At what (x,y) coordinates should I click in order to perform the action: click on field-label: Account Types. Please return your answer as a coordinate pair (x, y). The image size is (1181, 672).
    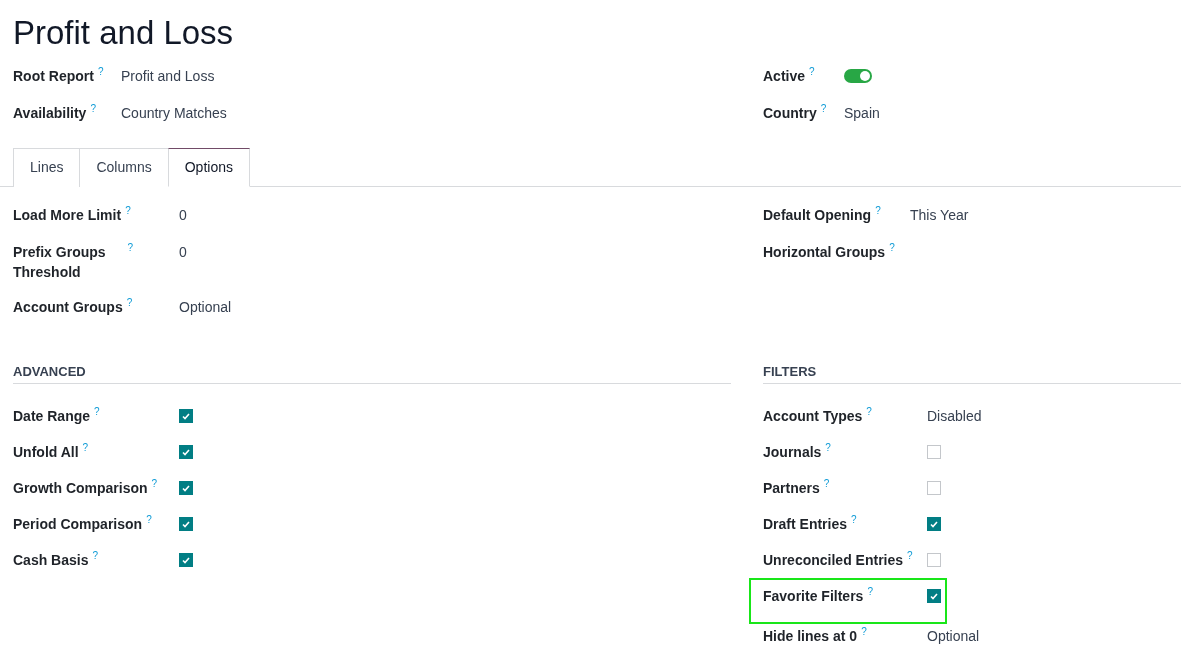
    Looking at the image, I should click on (813, 416).